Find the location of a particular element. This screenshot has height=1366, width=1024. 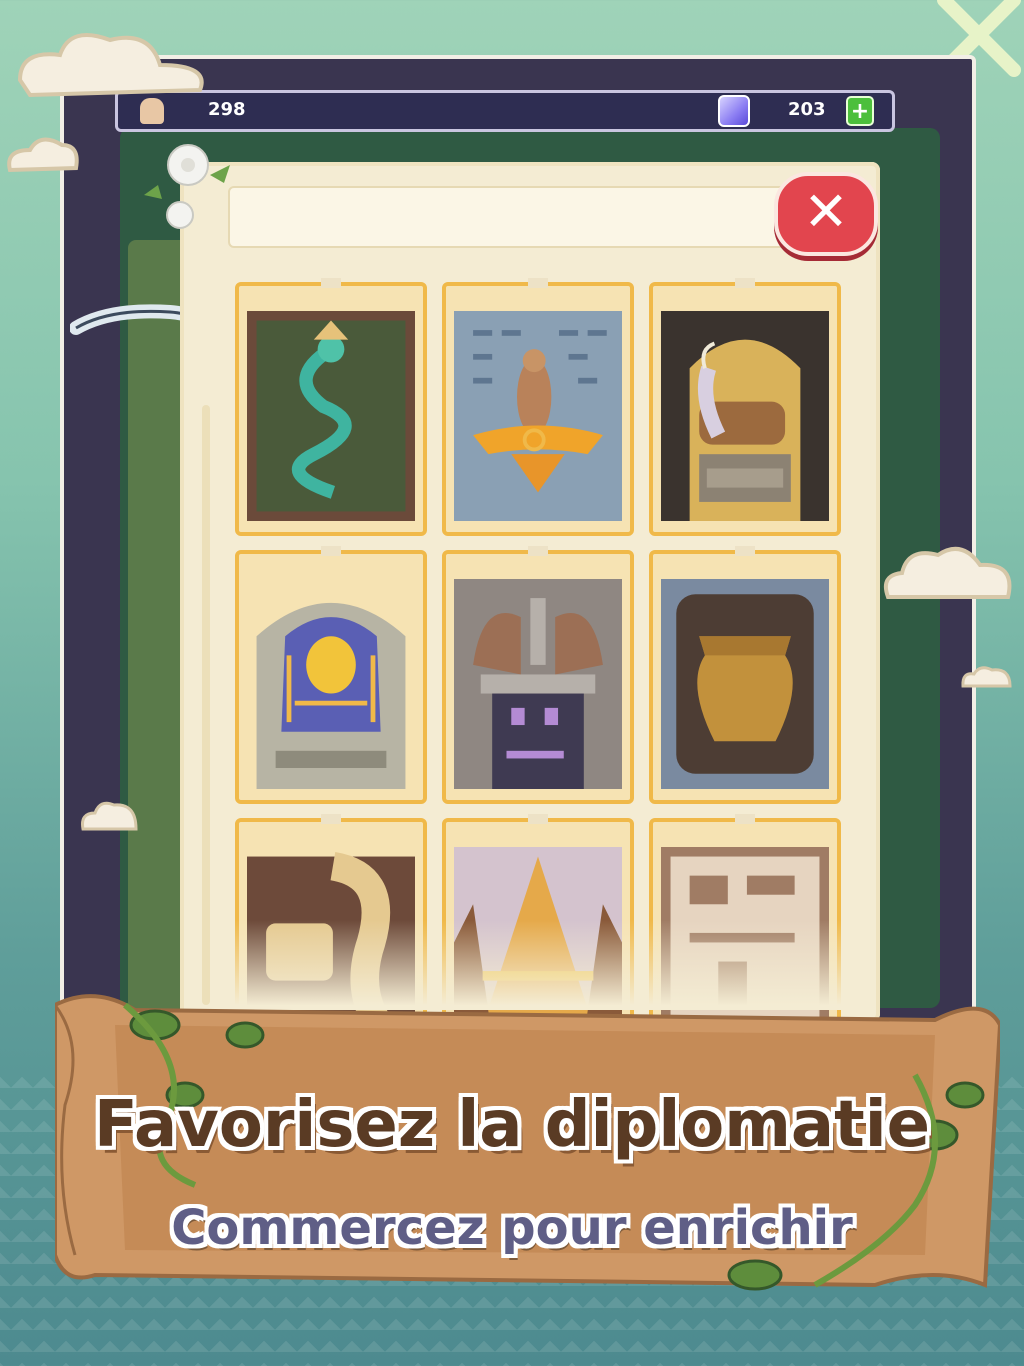

lion-gate-card is located at coordinates (538, 675).